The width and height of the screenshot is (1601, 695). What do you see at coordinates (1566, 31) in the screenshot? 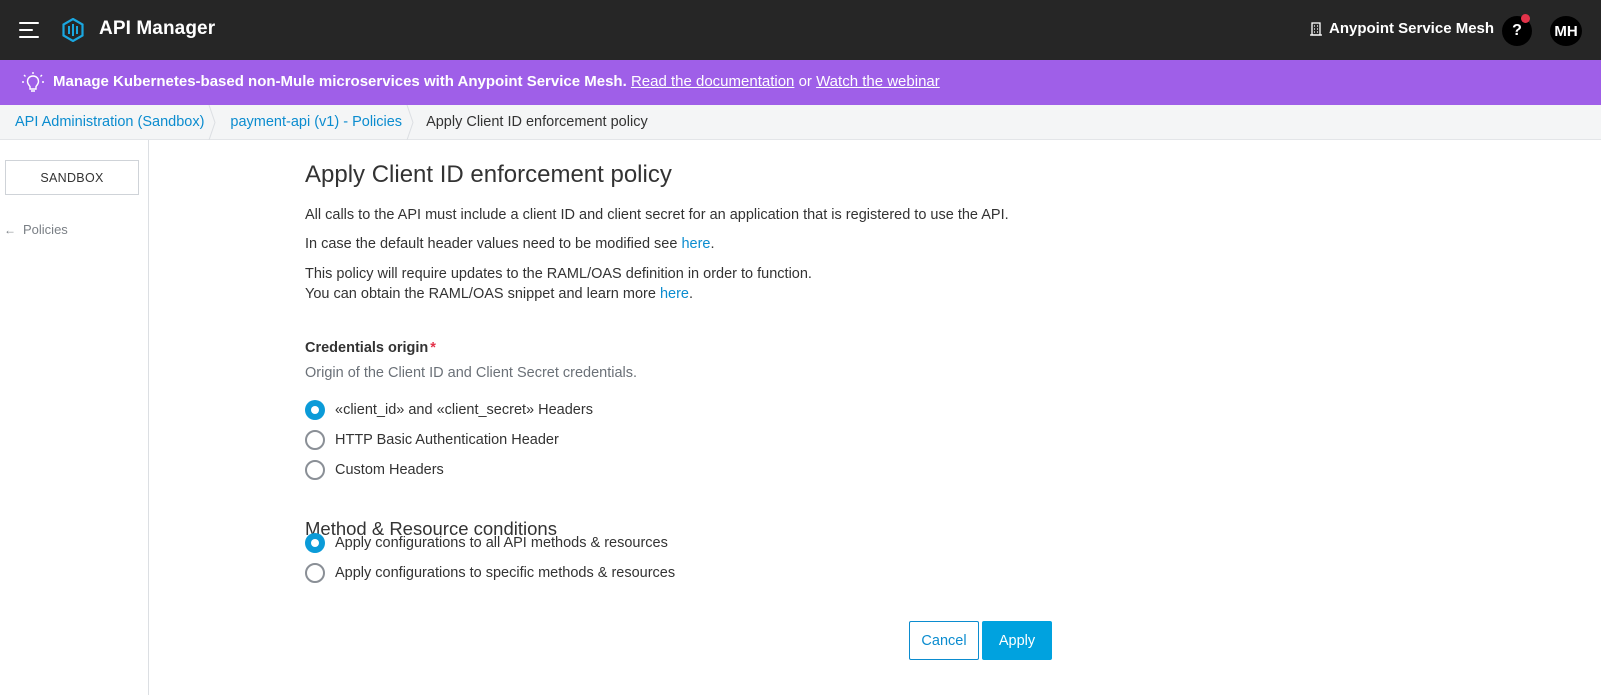
I see `avatar: MH` at bounding box center [1566, 31].